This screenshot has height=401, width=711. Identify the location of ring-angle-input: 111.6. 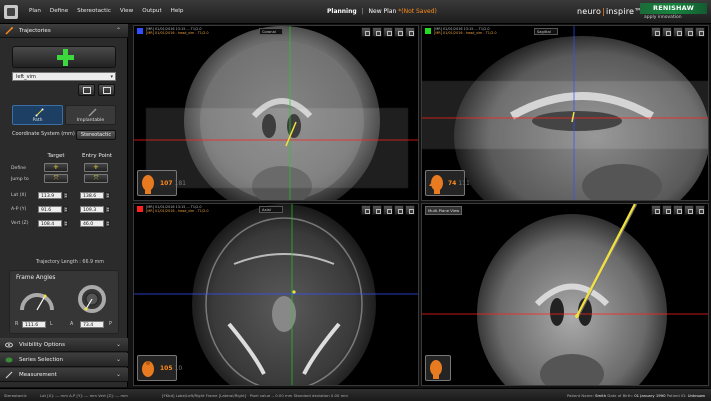
(34, 324).